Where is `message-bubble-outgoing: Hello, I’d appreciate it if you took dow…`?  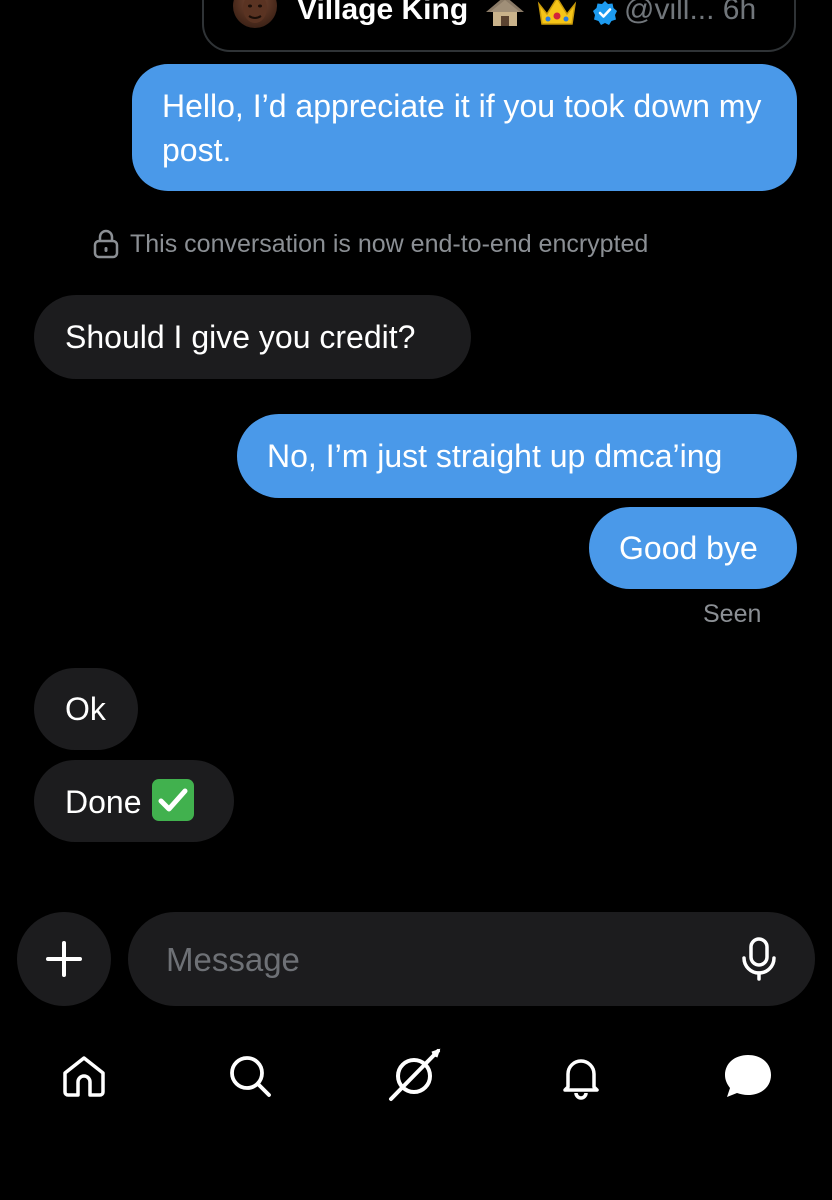 message-bubble-outgoing: Hello, I’d appreciate it if you took dow… is located at coordinates (464, 127).